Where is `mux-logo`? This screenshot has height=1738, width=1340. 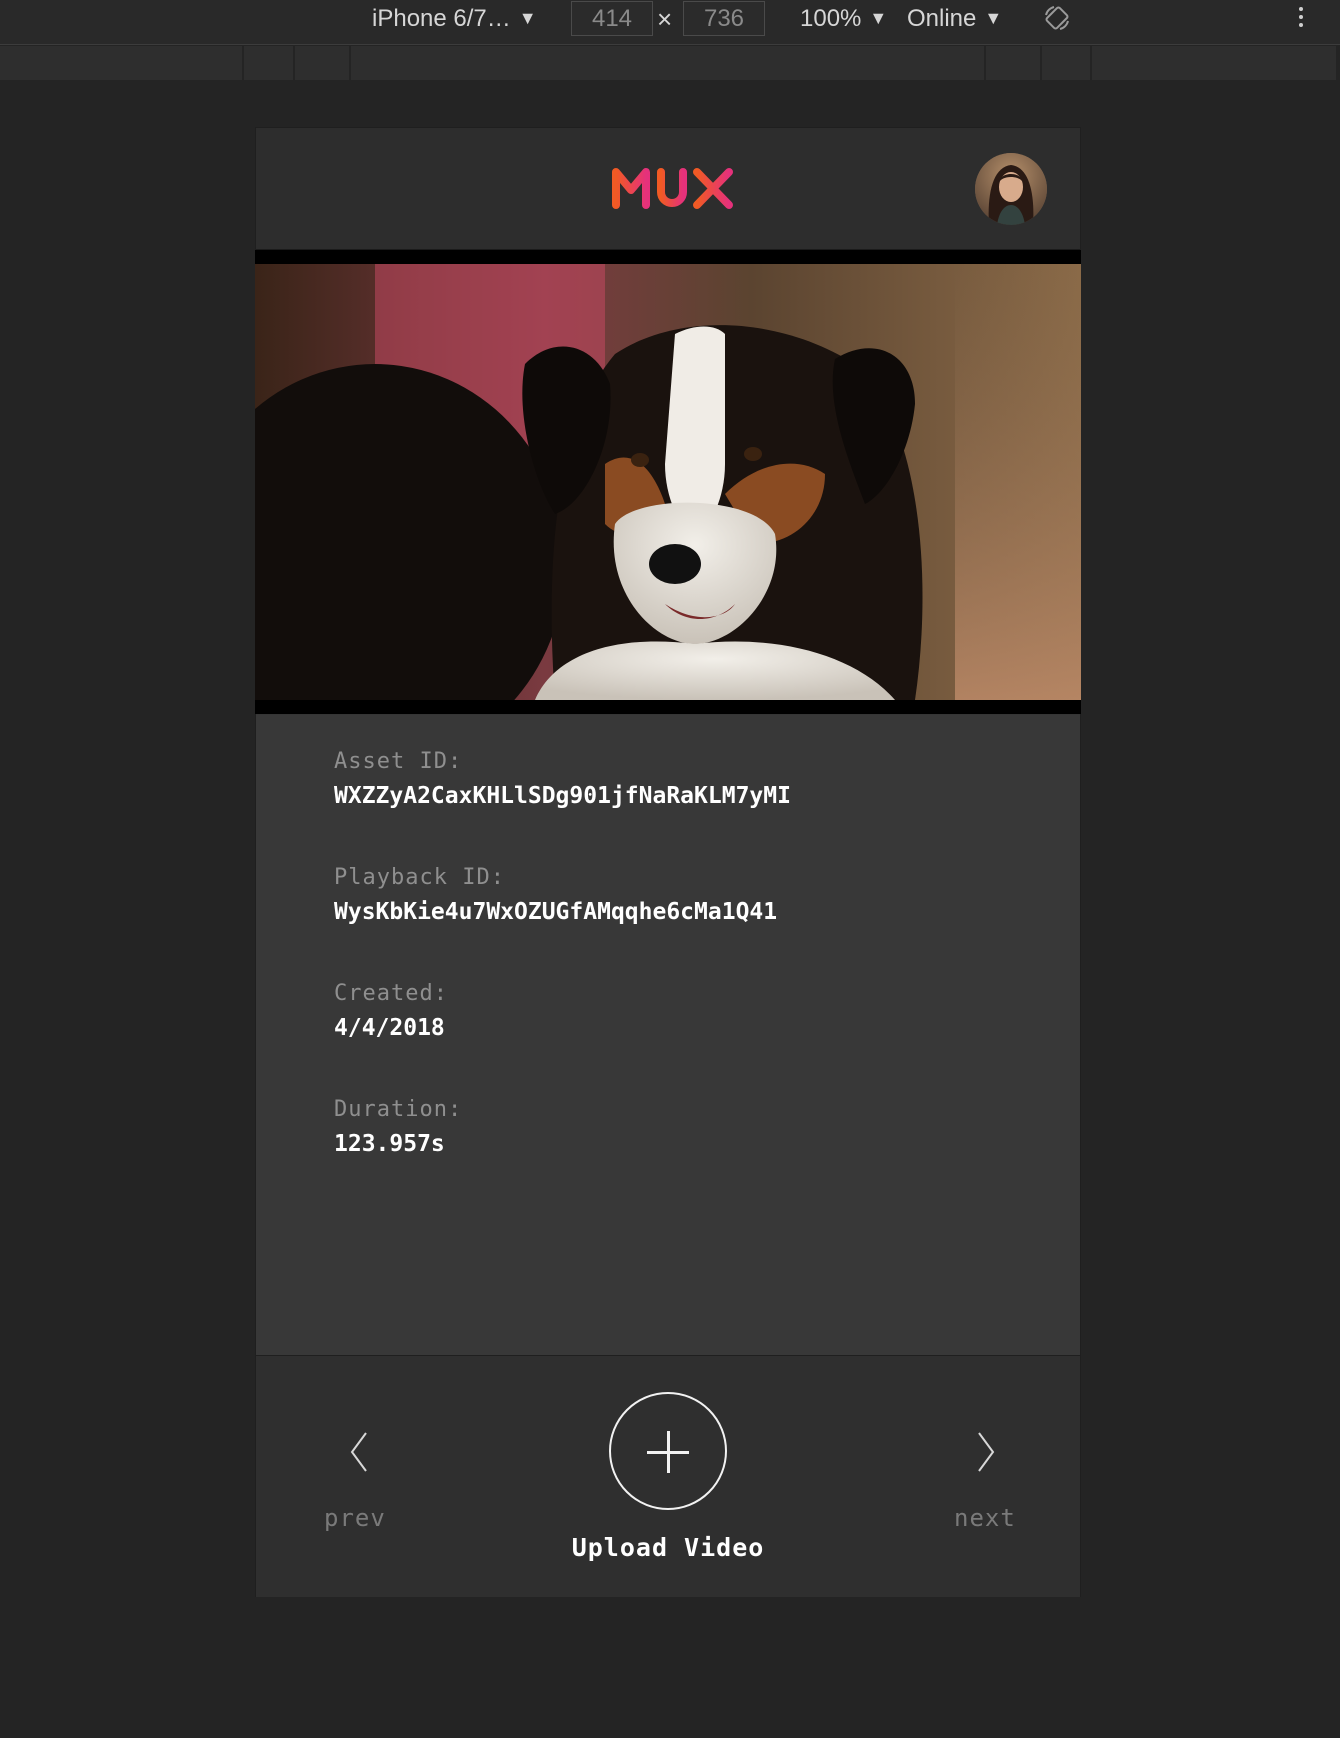 mux-logo is located at coordinates (673, 188).